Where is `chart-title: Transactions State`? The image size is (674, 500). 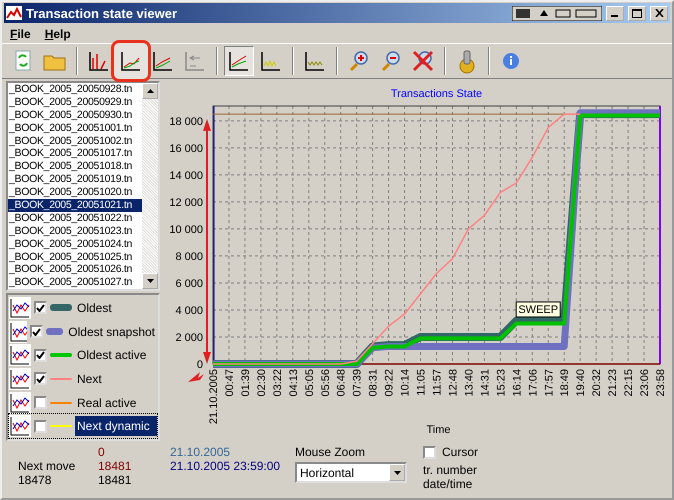
chart-title: Transactions State is located at coordinates (436, 94).